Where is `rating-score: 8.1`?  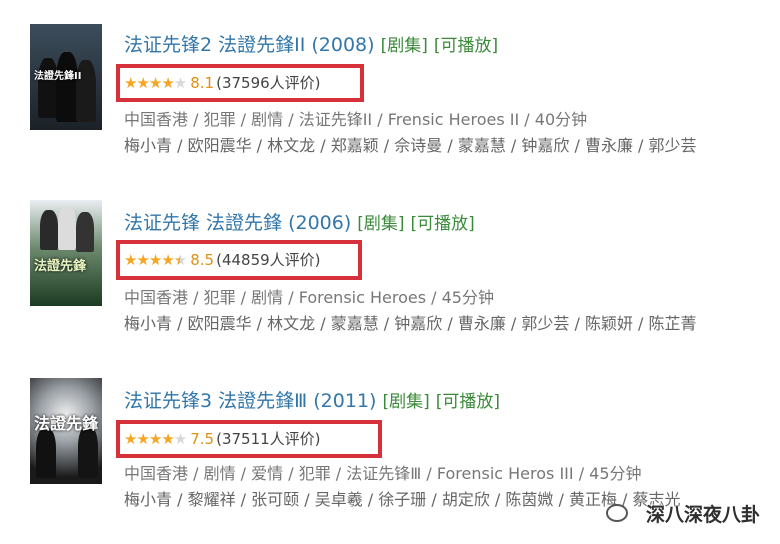 rating-score: 8.1 is located at coordinates (202, 83).